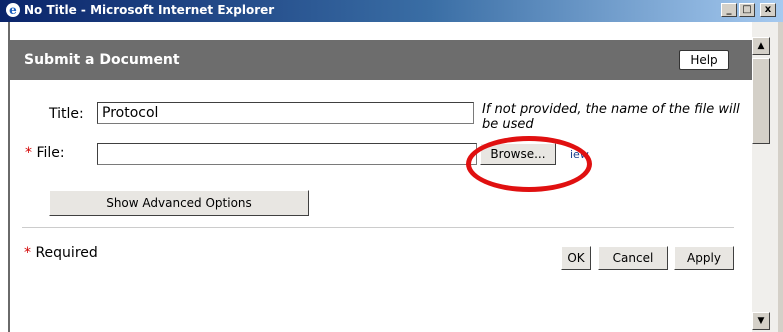 The width and height of the screenshot is (783, 332). I want to click on apply-button: Apply, so click(704, 258).